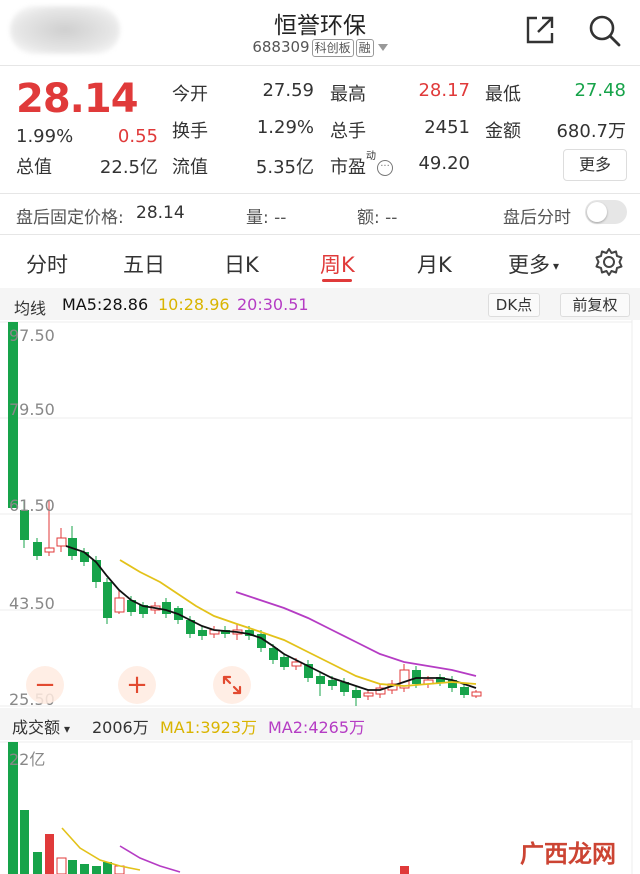 The height and width of the screenshot is (874, 640). What do you see at coordinates (32, 505) in the screenshot?
I see `y-axis-label-3: 61.50` at bounding box center [32, 505].